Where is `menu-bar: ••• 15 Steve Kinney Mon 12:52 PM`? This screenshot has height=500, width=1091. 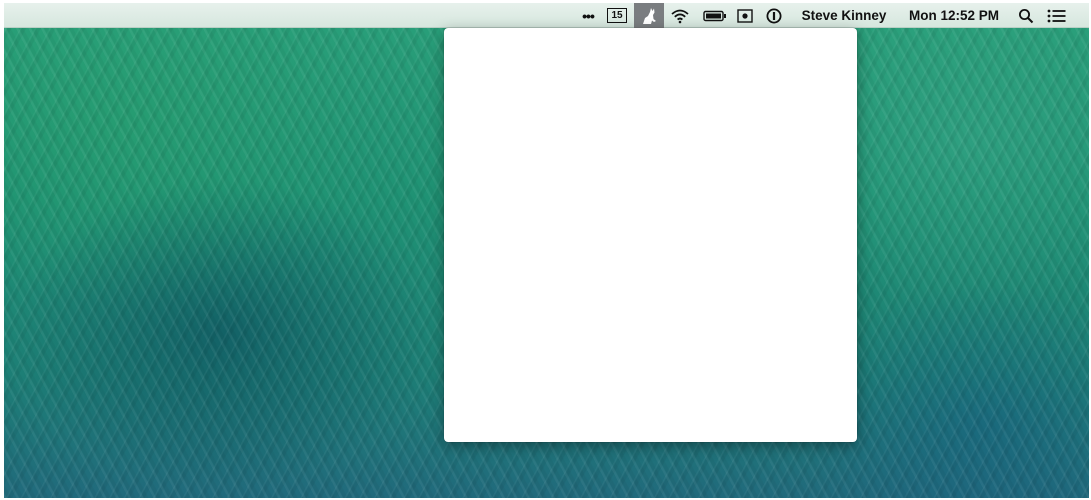
menu-bar: ••• 15 Steve Kinney Mon 12:52 PM is located at coordinates (546, 15).